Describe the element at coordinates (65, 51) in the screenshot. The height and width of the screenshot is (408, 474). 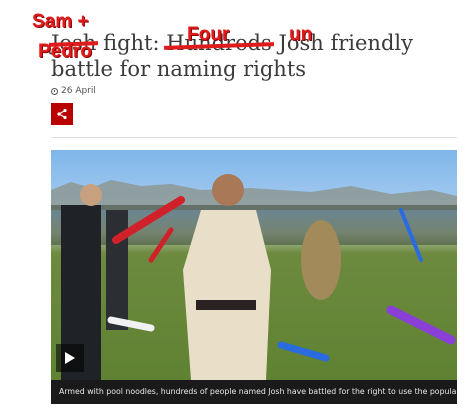
I see `overlay-text-pedro: Pedro` at that location.